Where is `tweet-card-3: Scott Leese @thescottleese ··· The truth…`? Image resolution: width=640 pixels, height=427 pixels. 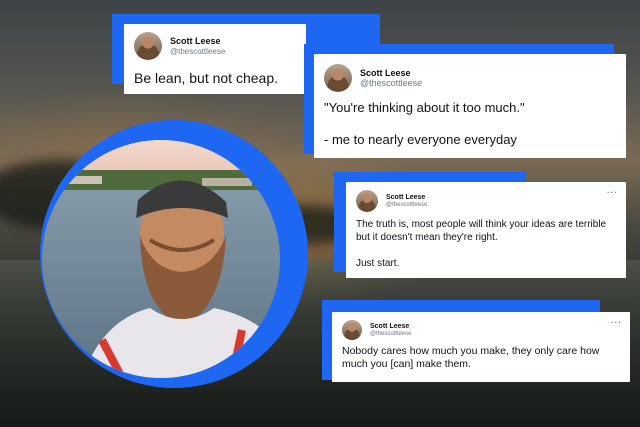
tweet-card-3: Scott Leese @thescottleese ··· The truth… is located at coordinates (486, 230).